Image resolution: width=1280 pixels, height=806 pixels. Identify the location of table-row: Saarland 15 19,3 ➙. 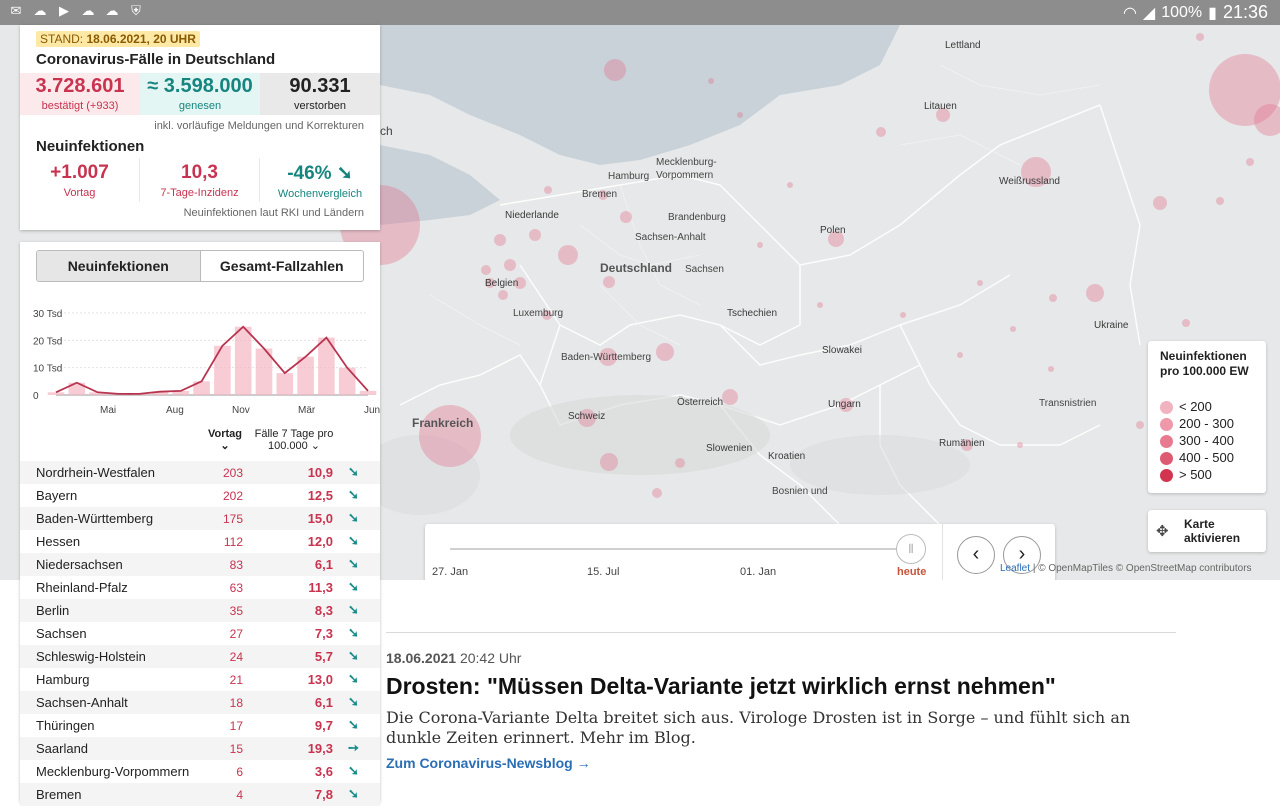
(200, 748).